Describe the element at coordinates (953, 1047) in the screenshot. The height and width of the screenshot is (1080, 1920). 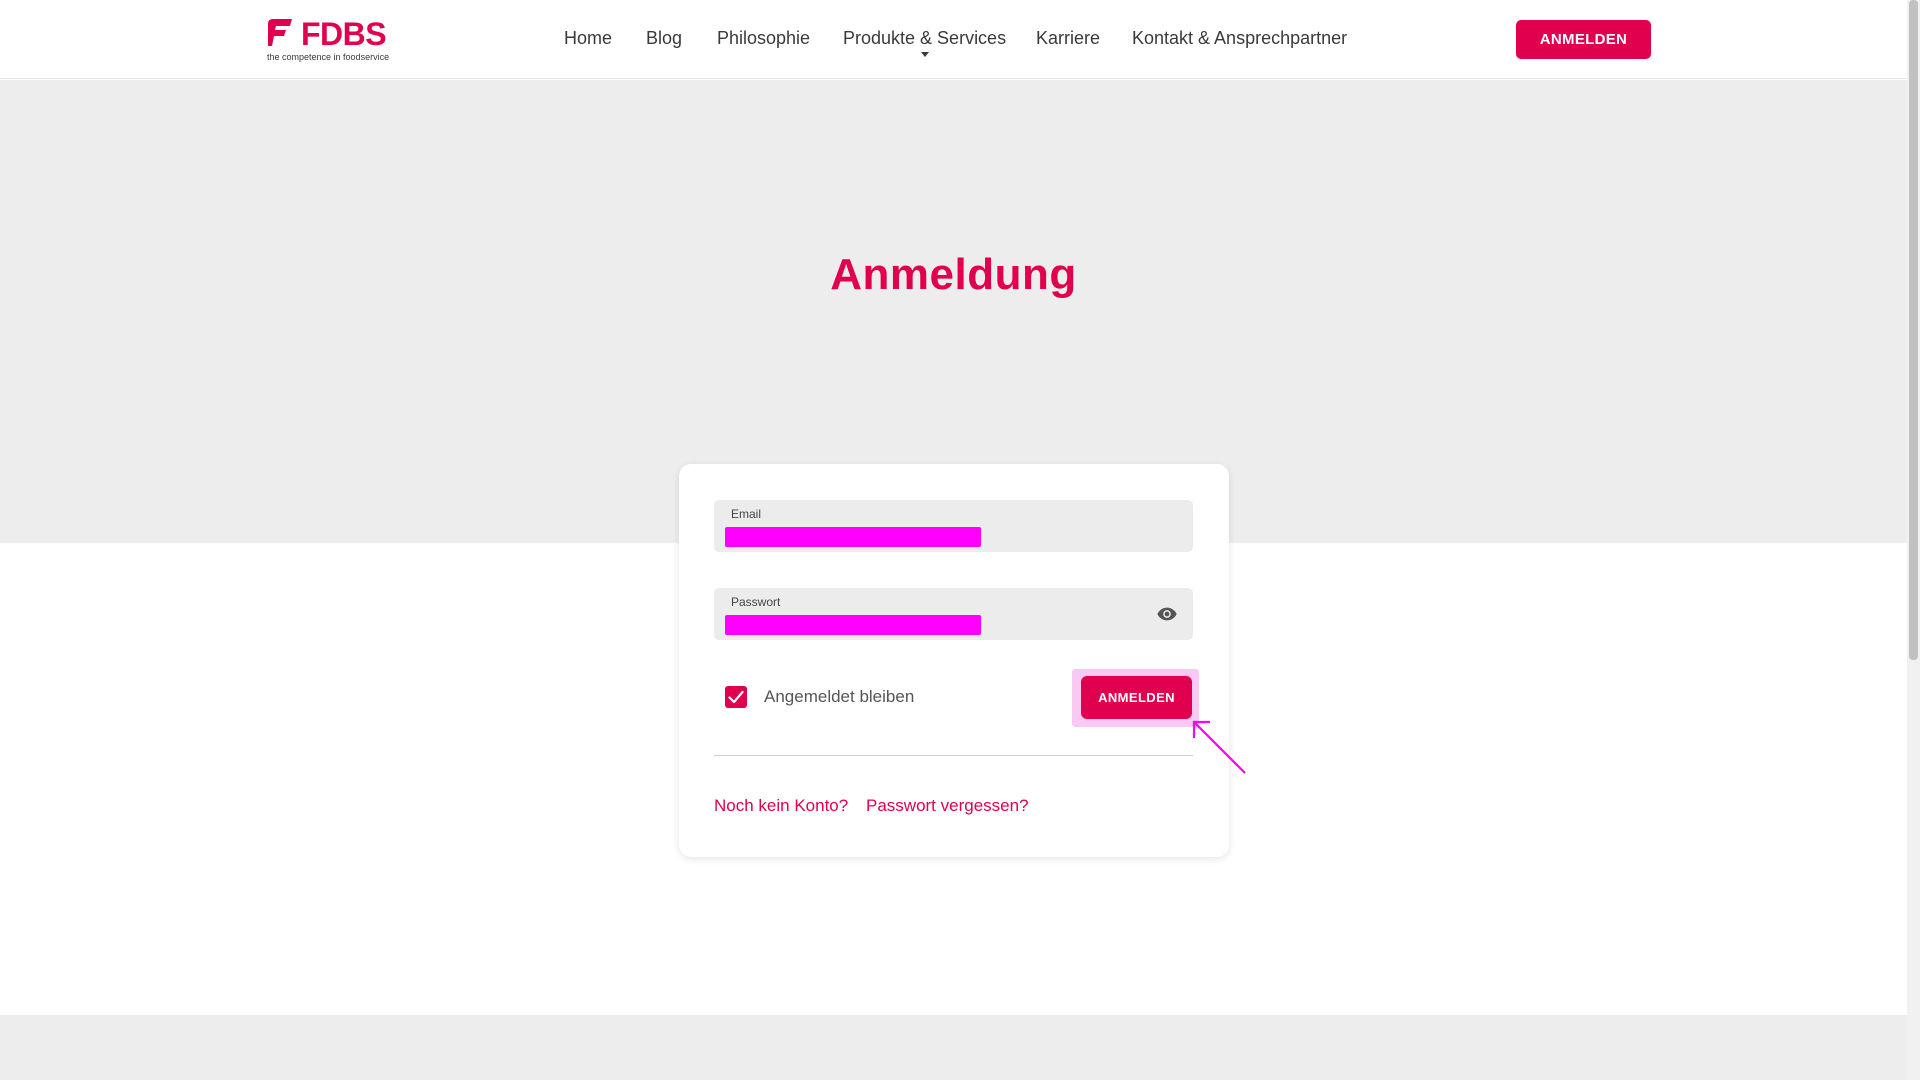
I see `footer-band` at that location.